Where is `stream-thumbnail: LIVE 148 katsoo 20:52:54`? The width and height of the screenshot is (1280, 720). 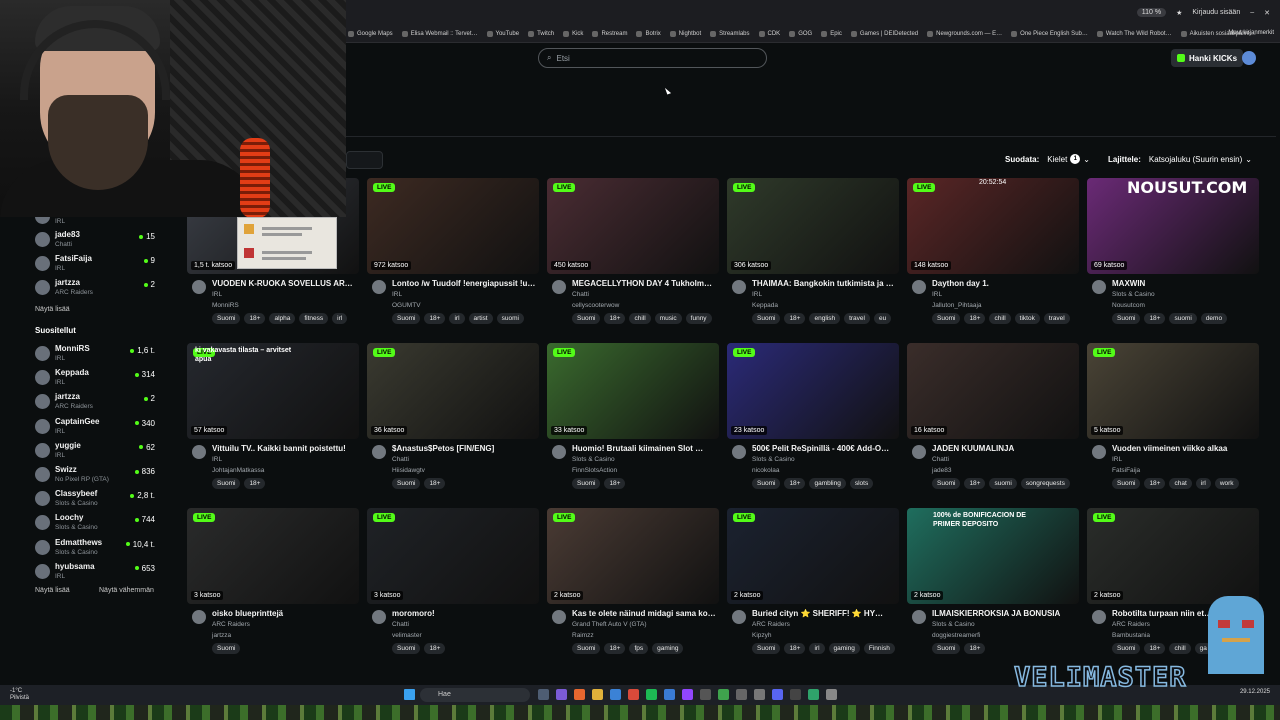
stream-thumbnail: LIVE 148 katsoo 20:52:54 is located at coordinates (993, 226).